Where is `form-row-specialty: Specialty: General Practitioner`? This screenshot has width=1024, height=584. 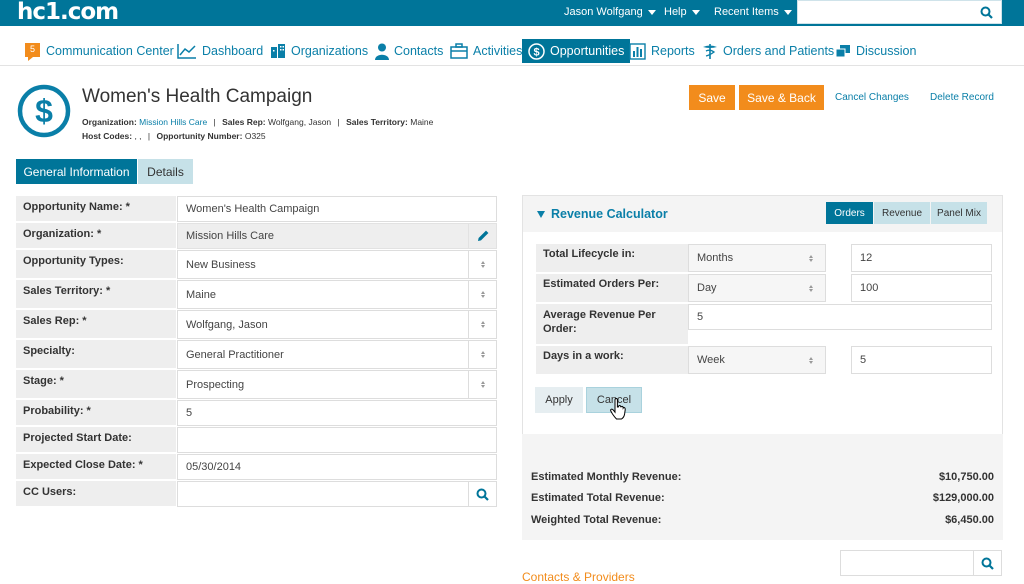 form-row-specialty: Specialty: General Practitioner is located at coordinates (256, 354).